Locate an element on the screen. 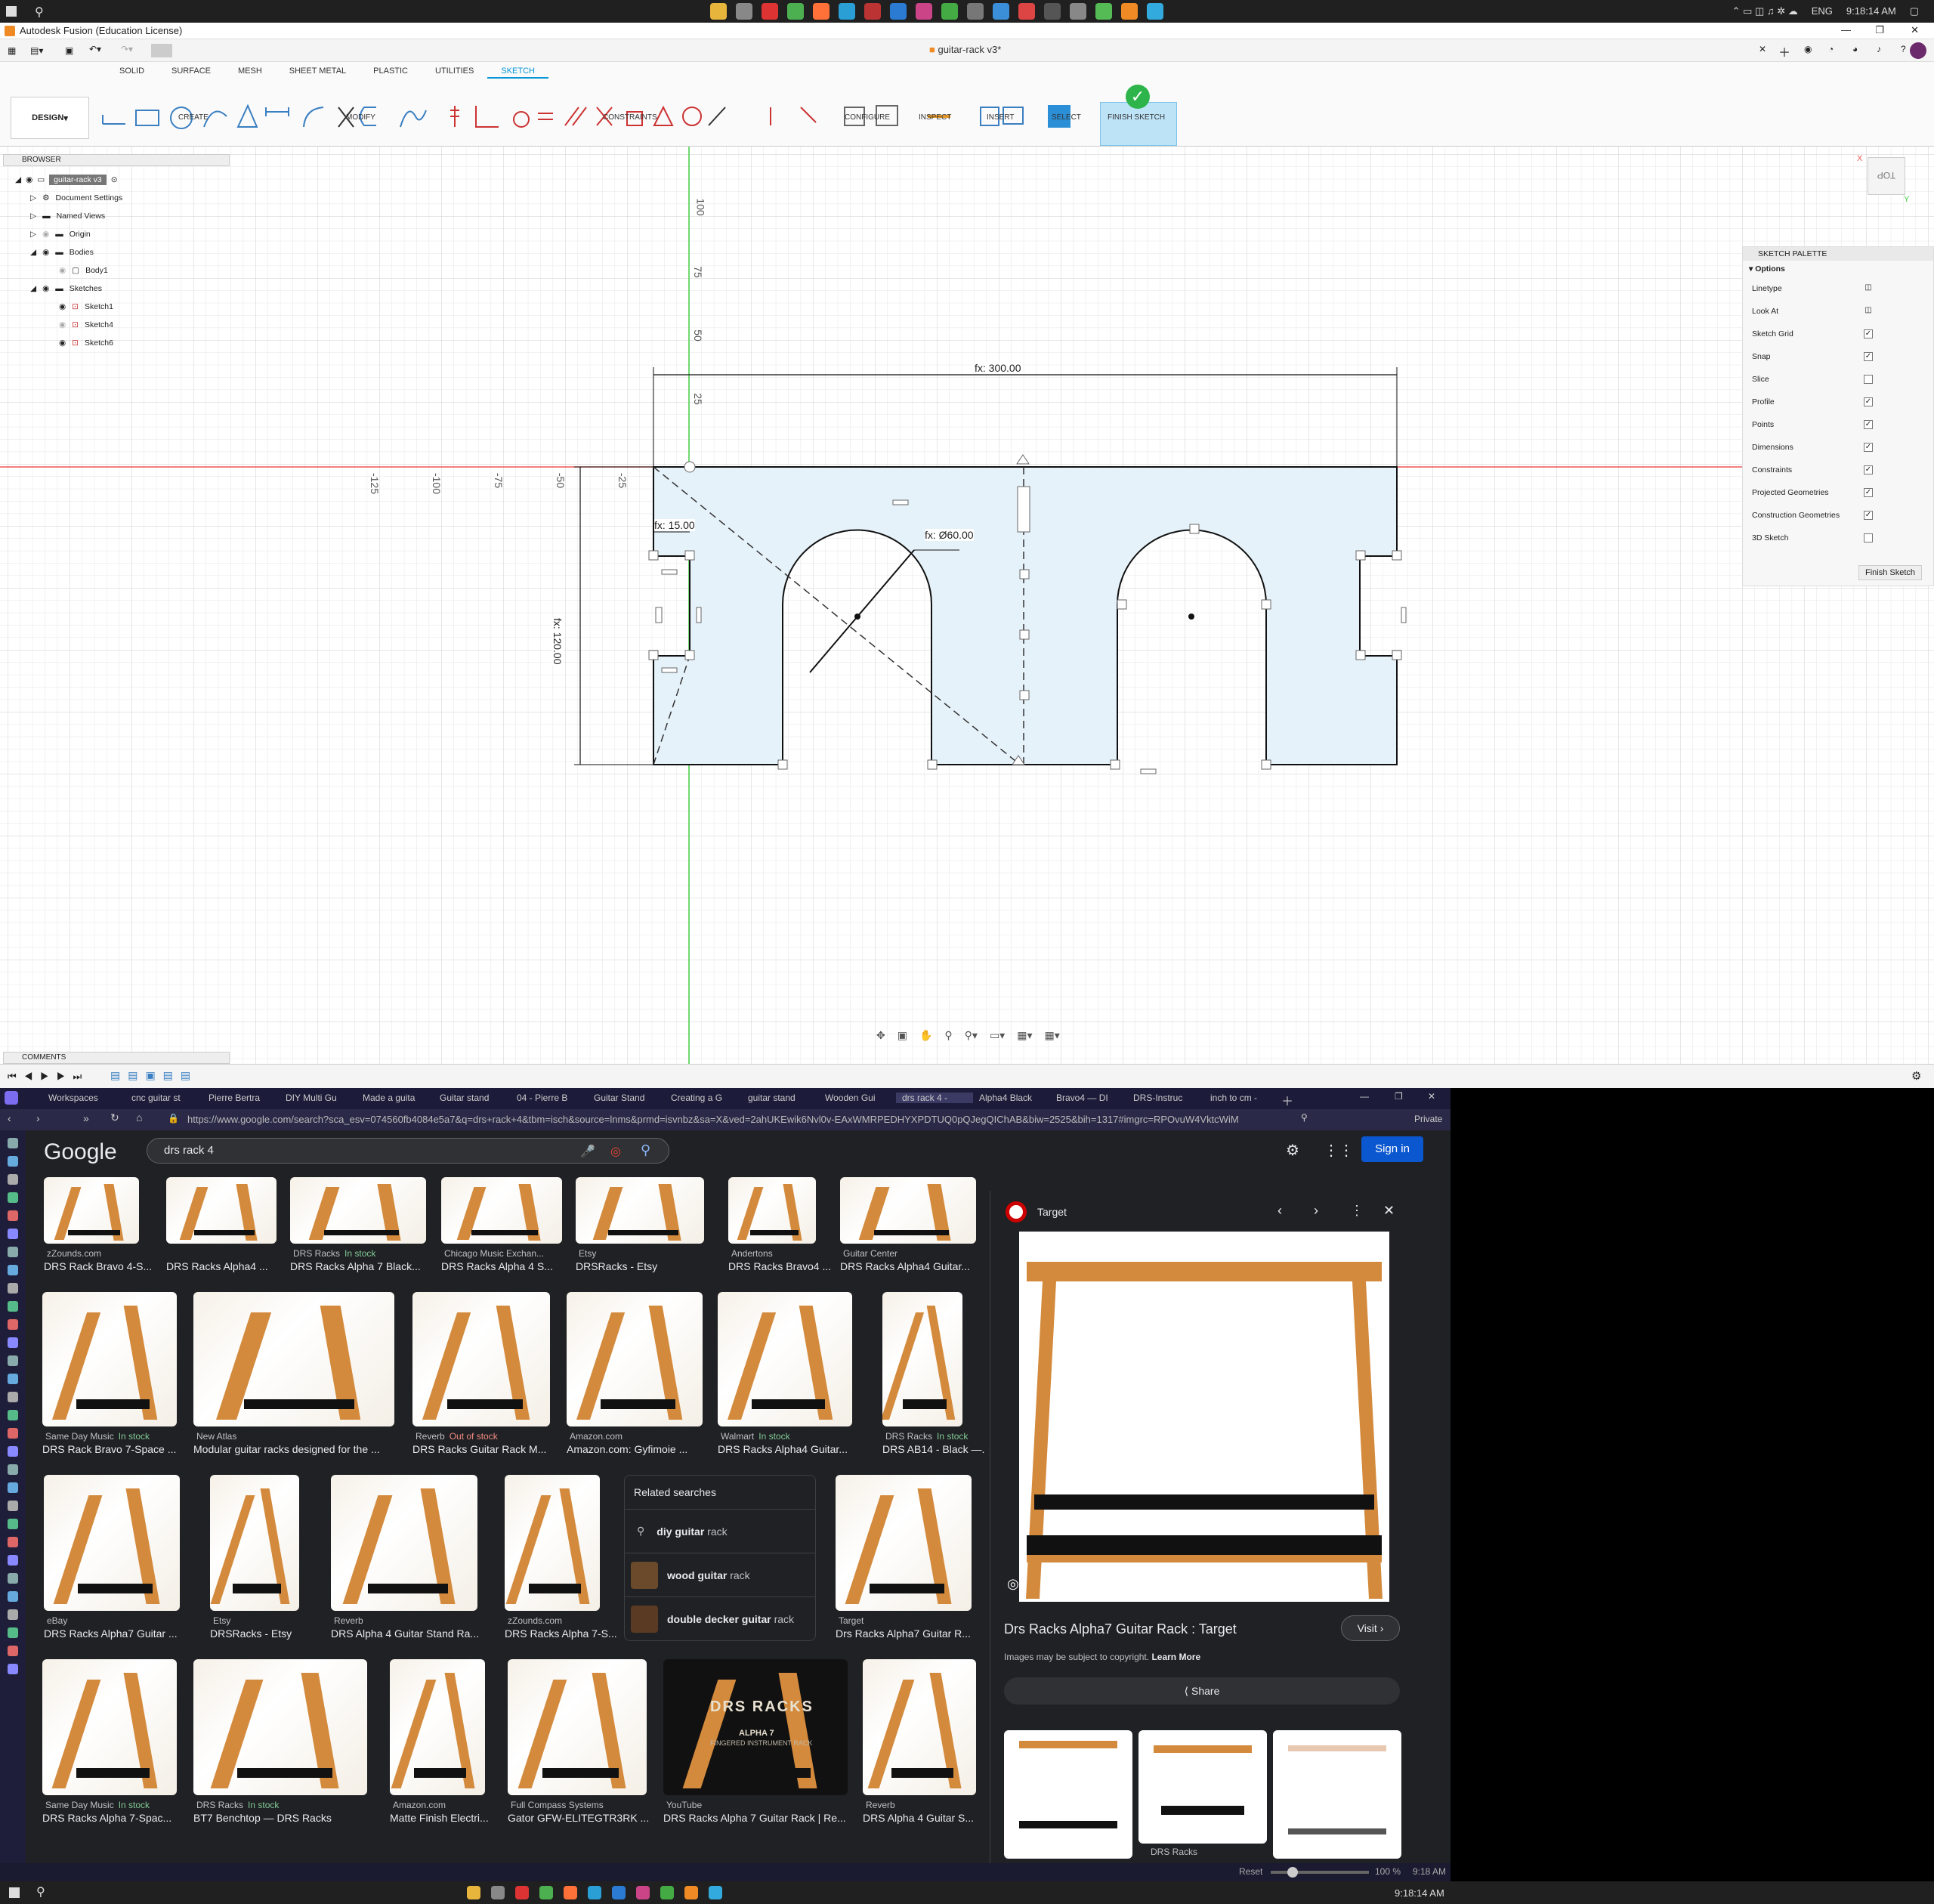 The image size is (1934, 1904). palette-option-row: Dimensions ✓ is located at coordinates (1838, 447).